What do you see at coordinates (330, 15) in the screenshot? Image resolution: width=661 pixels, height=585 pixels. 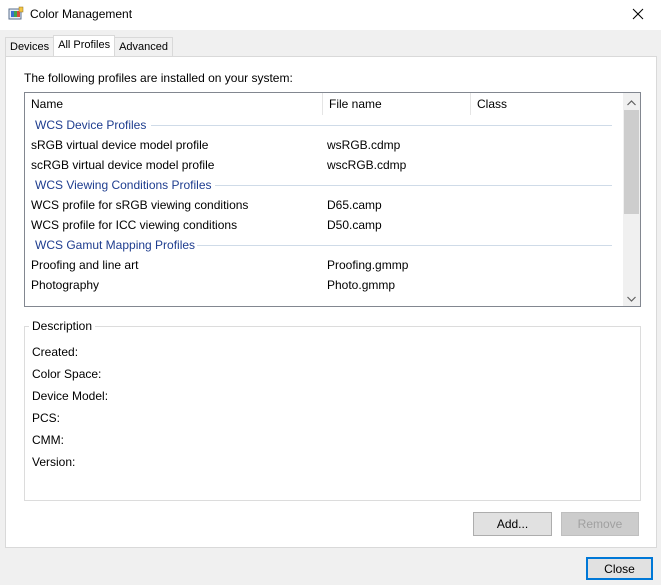 I see `title-bar: Color Management` at bounding box center [330, 15].